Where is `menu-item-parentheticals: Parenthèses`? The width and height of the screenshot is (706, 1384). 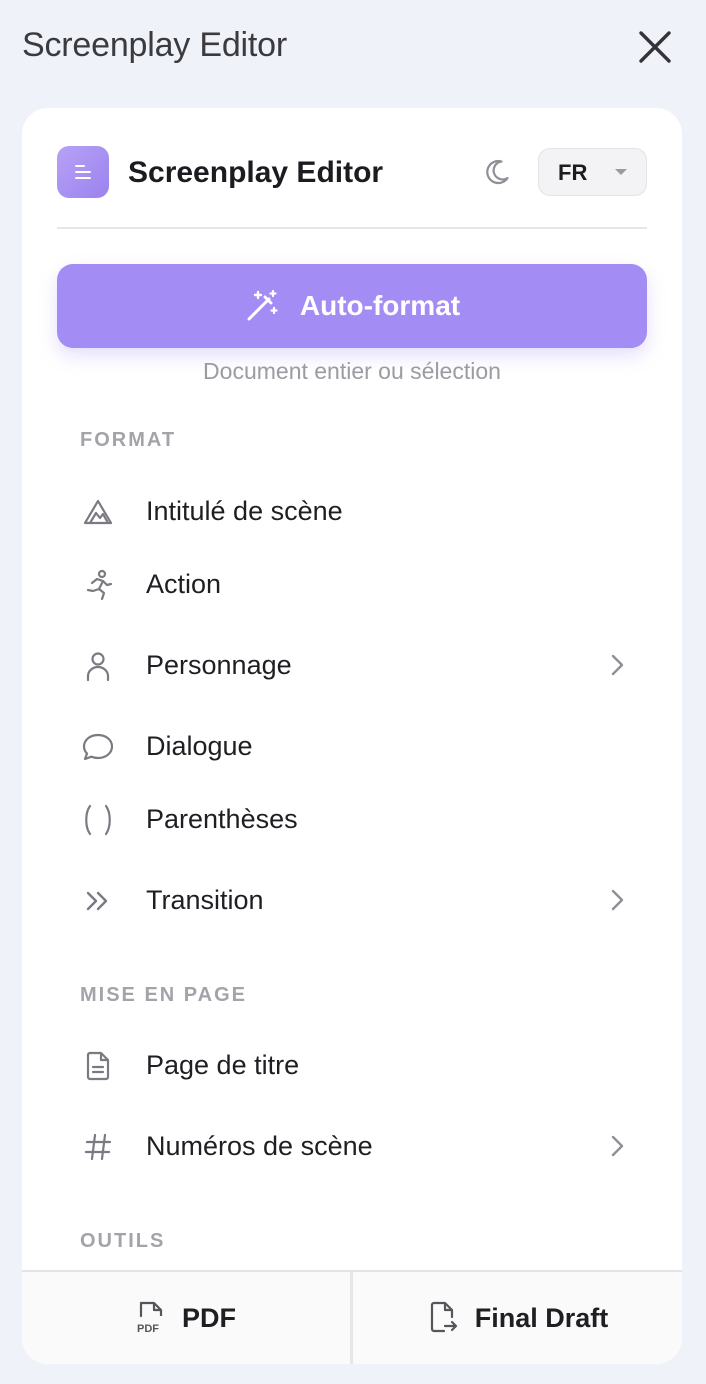 menu-item-parentheticals: Parenthèses is located at coordinates (352, 819).